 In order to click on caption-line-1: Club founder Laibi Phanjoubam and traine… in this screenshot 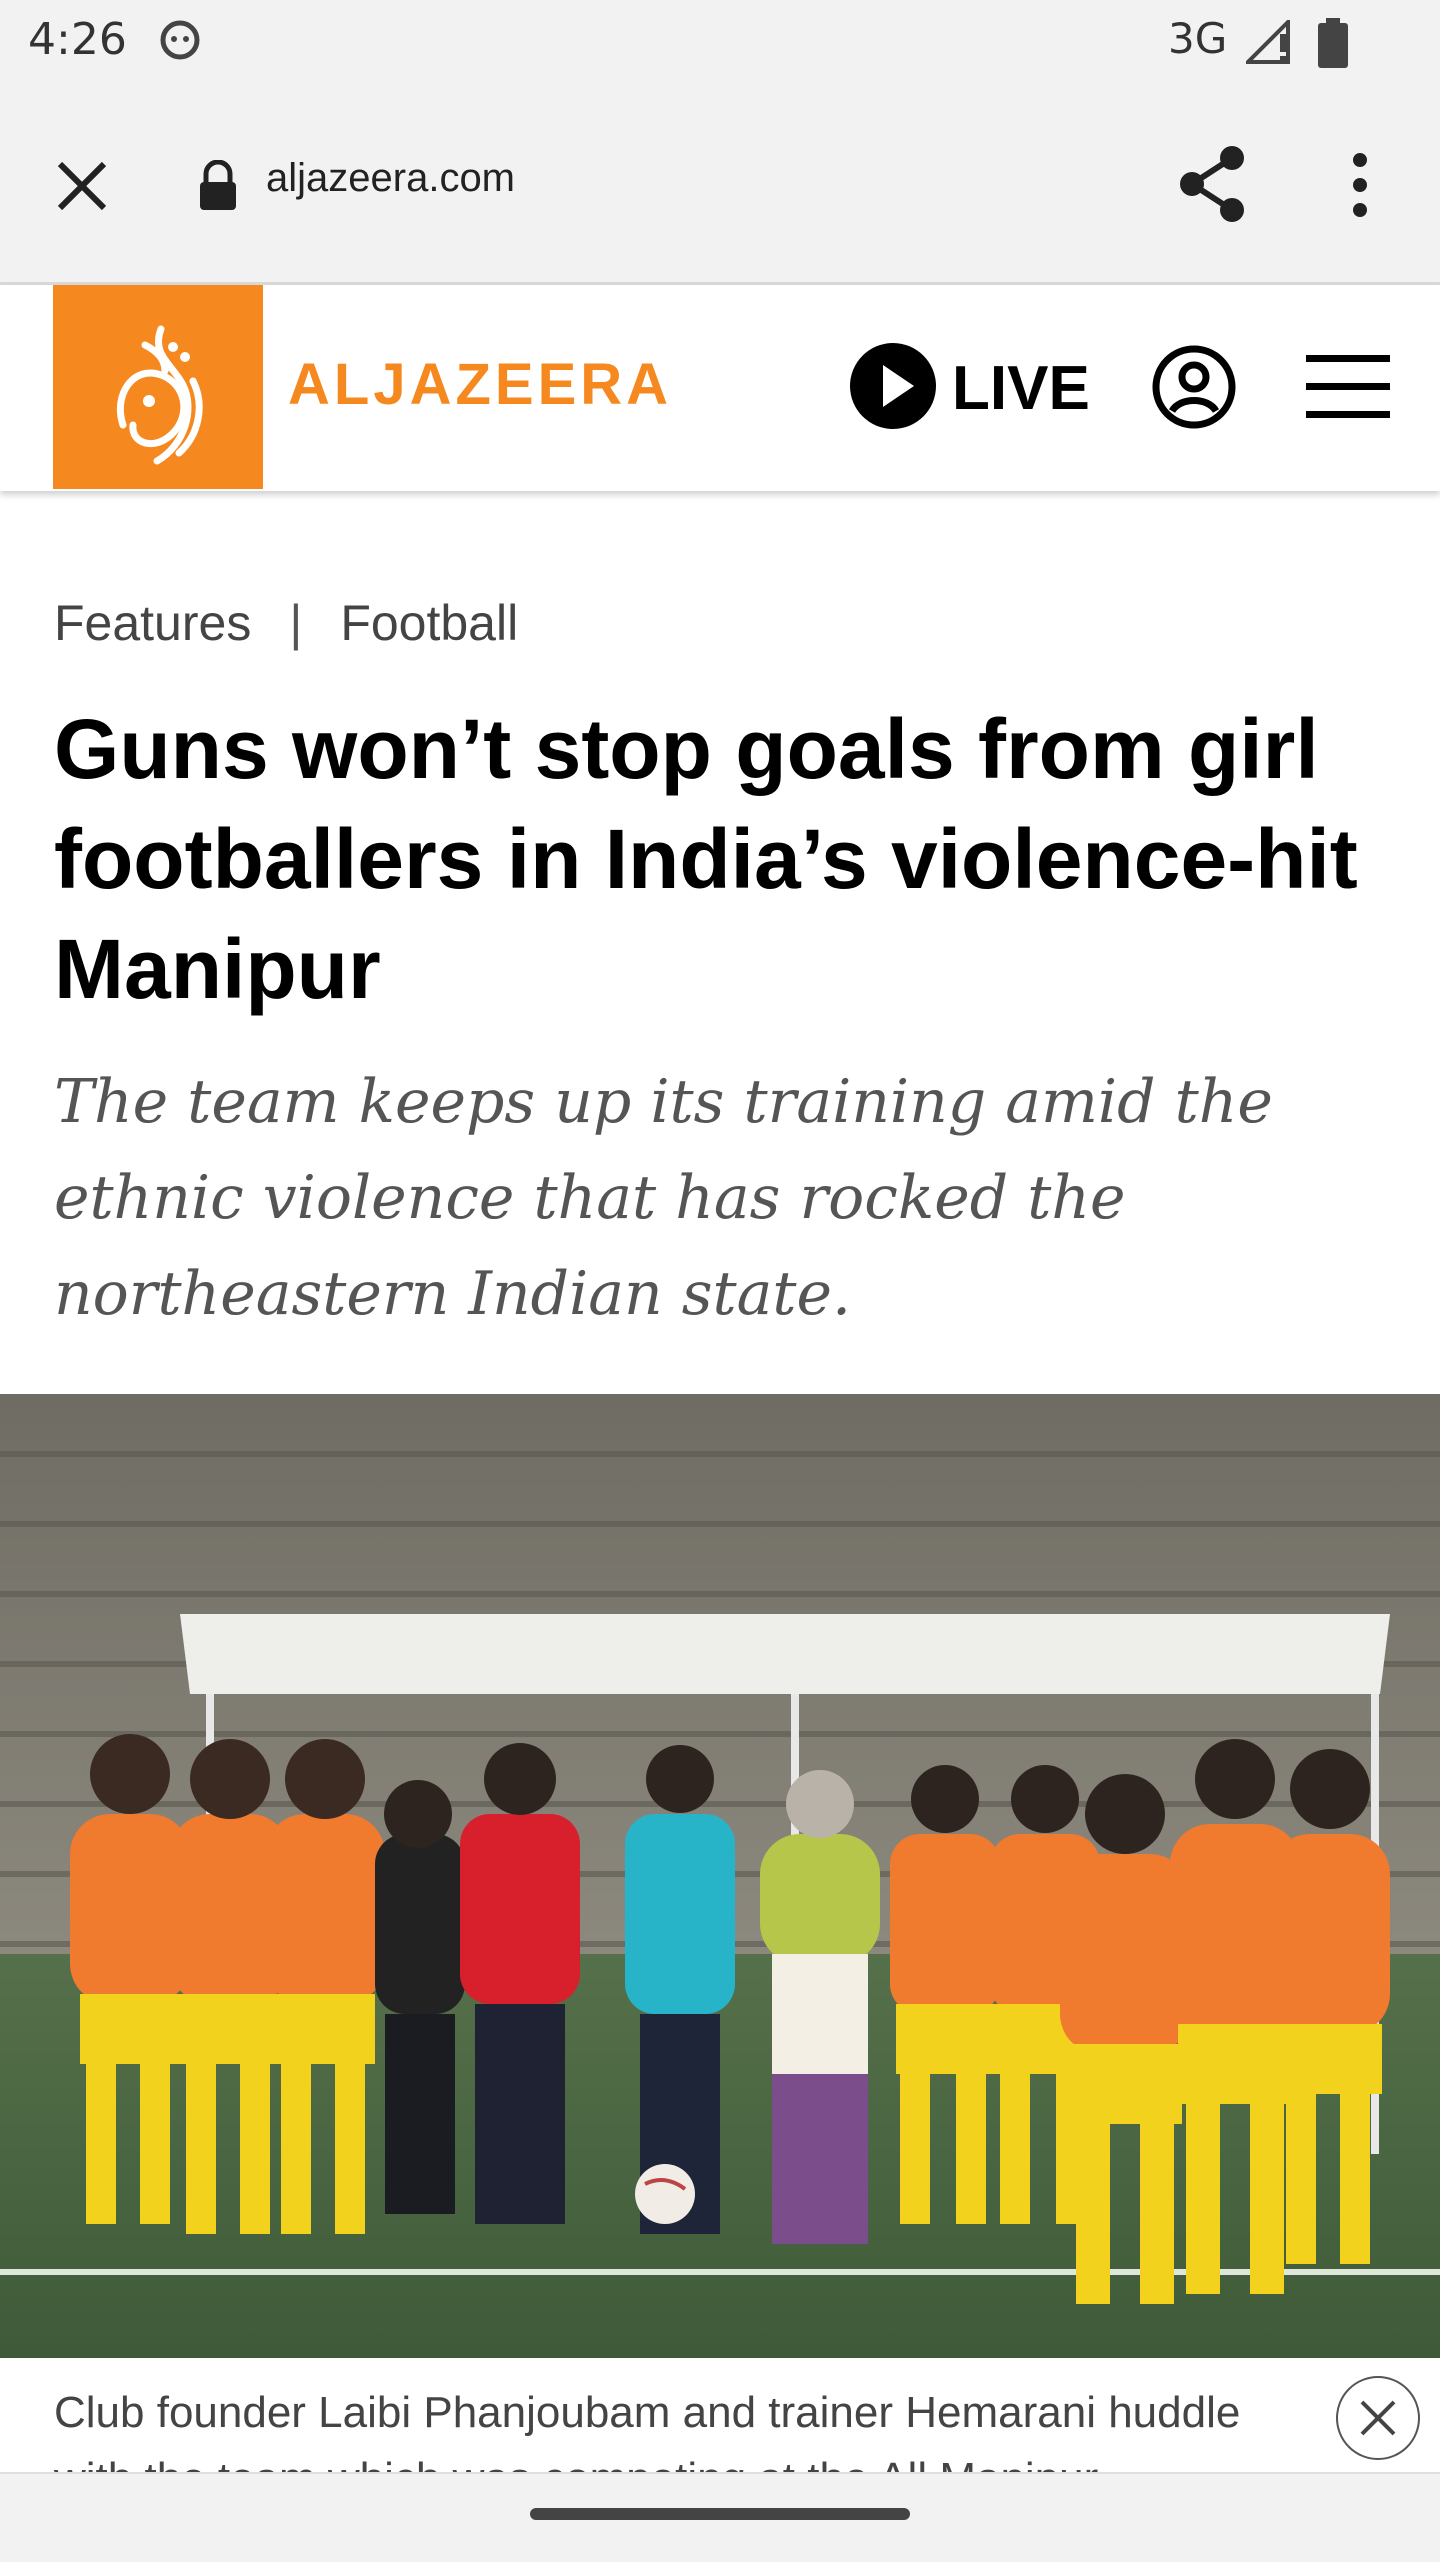, I will do `click(647, 2412)`.